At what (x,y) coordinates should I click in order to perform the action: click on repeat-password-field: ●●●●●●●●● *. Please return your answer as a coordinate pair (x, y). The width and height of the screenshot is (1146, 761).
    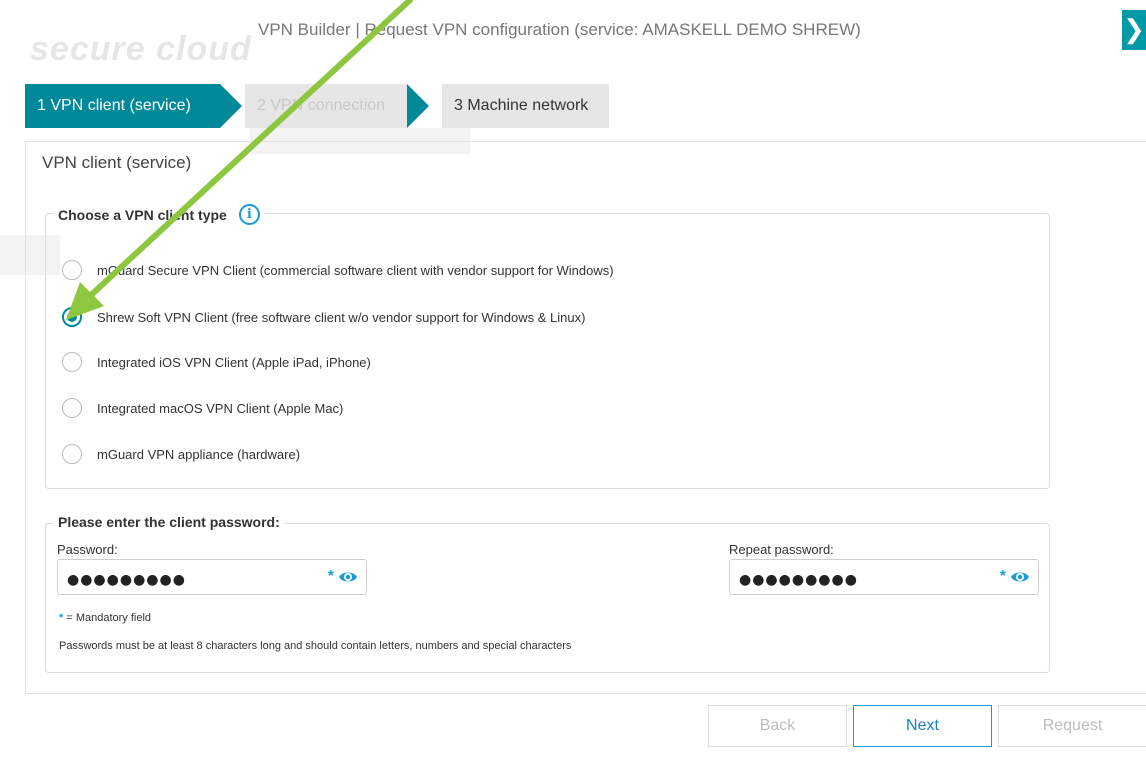
    Looking at the image, I should click on (884, 577).